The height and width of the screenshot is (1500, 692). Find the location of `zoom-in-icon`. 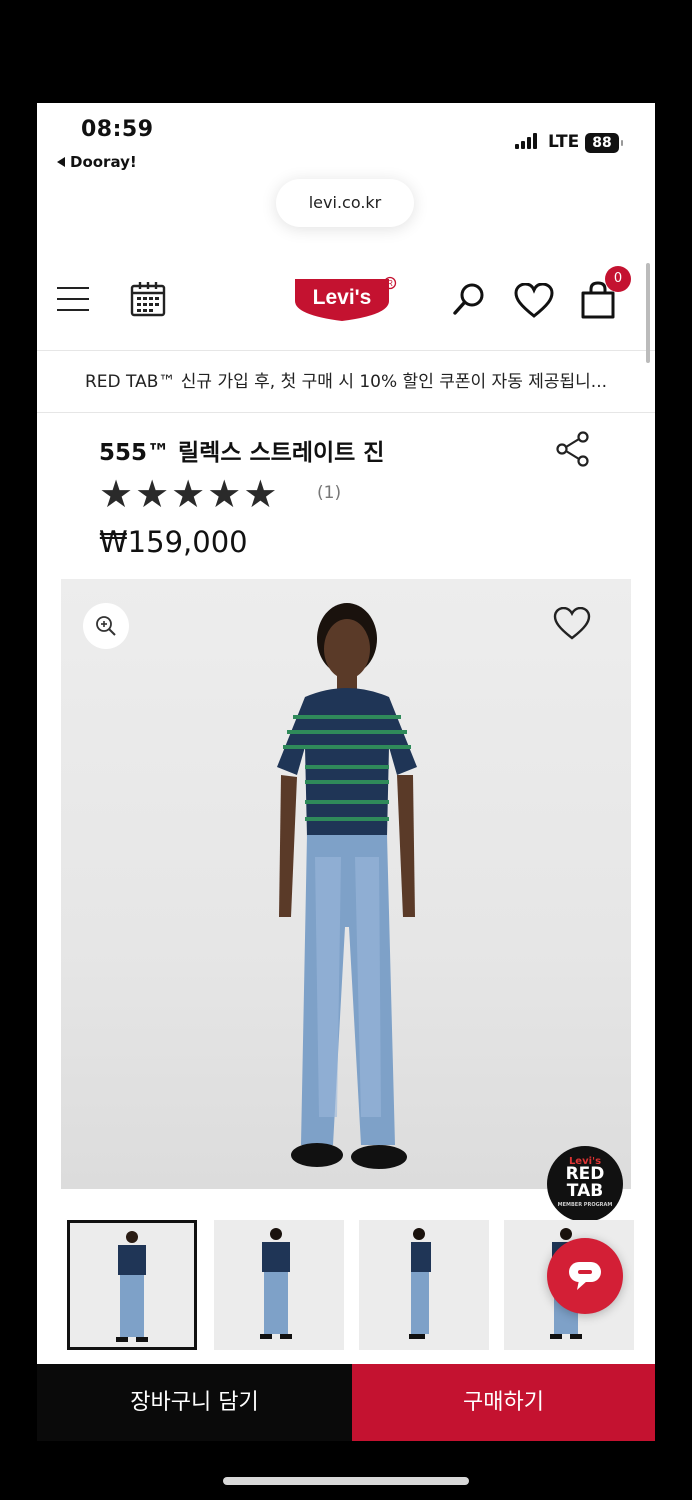

zoom-in-icon is located at coordinates (106, 626).